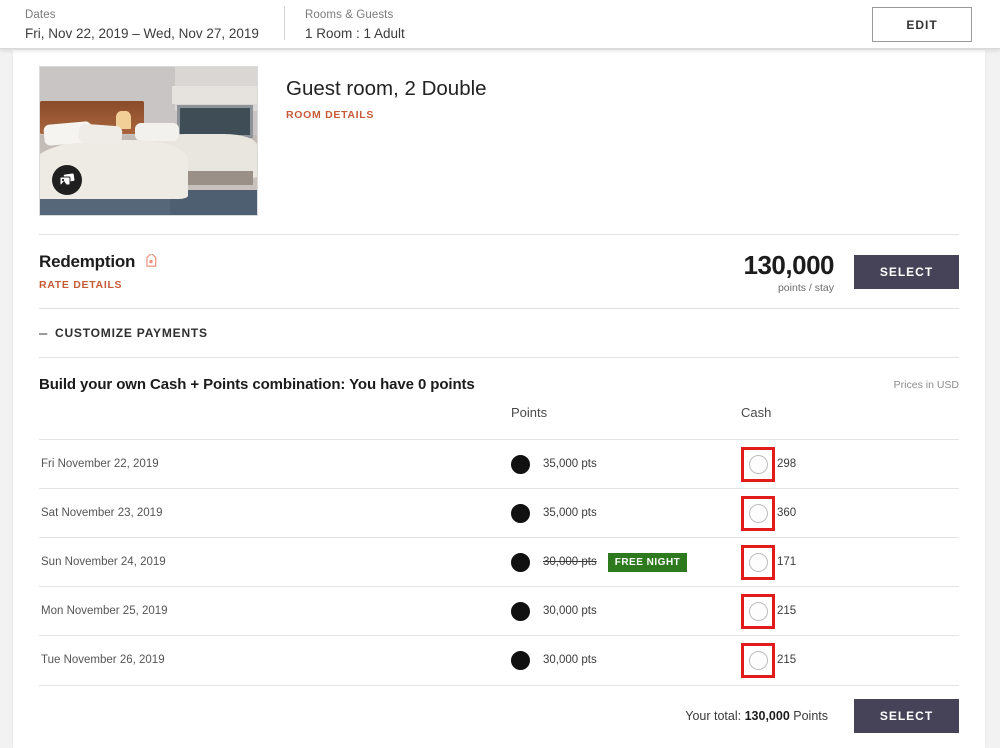 The width and height of the screenshot is (1000, 748). What do you see at coordinates (80, 285) in the screenshot?
I see `rate-details-link: RATE DETAILS` at bounding box center [80, 285].